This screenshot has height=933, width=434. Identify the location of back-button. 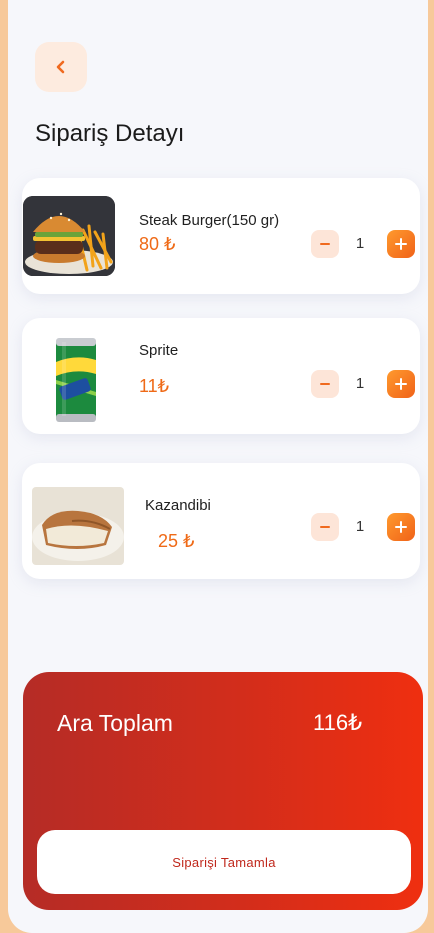
(61, 67).